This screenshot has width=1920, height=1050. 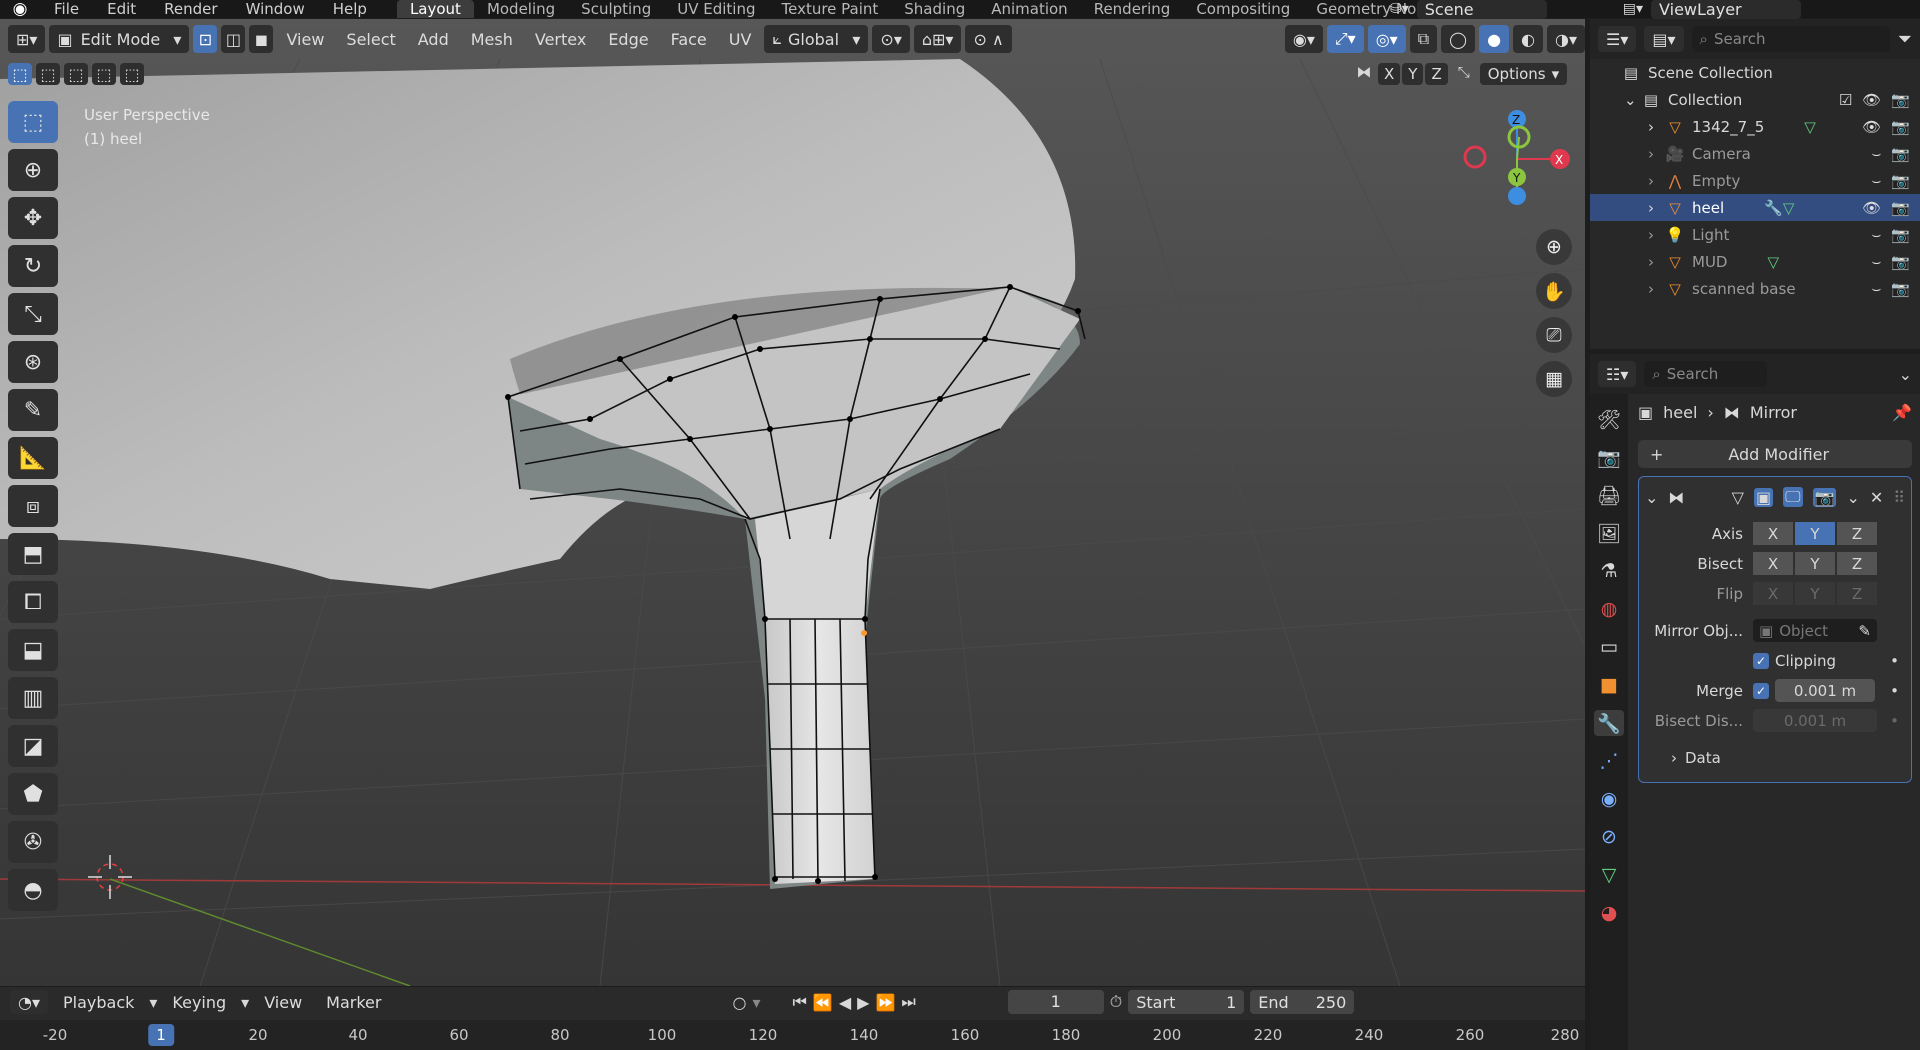 I want to click on select-invert-button: ⬚, so click(x=104, y=74).